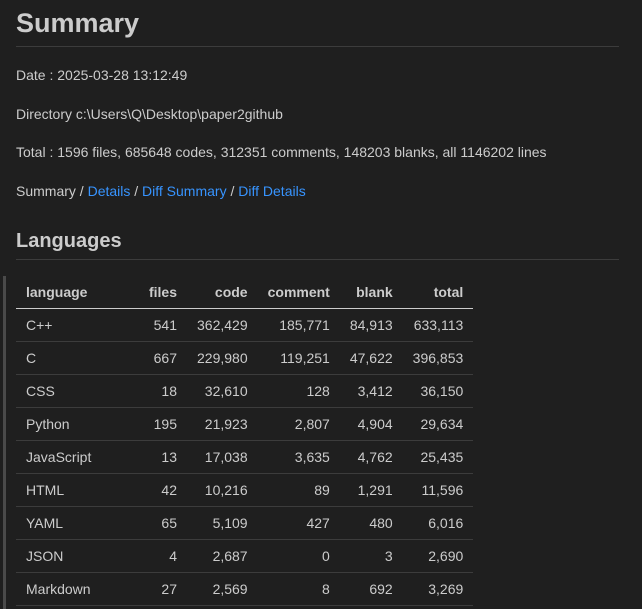 This screenshot has width=642, height=609. Describe the element at coordinates (75, 457) in the screenshot. I see `cell-language: JavaScript` at that location.